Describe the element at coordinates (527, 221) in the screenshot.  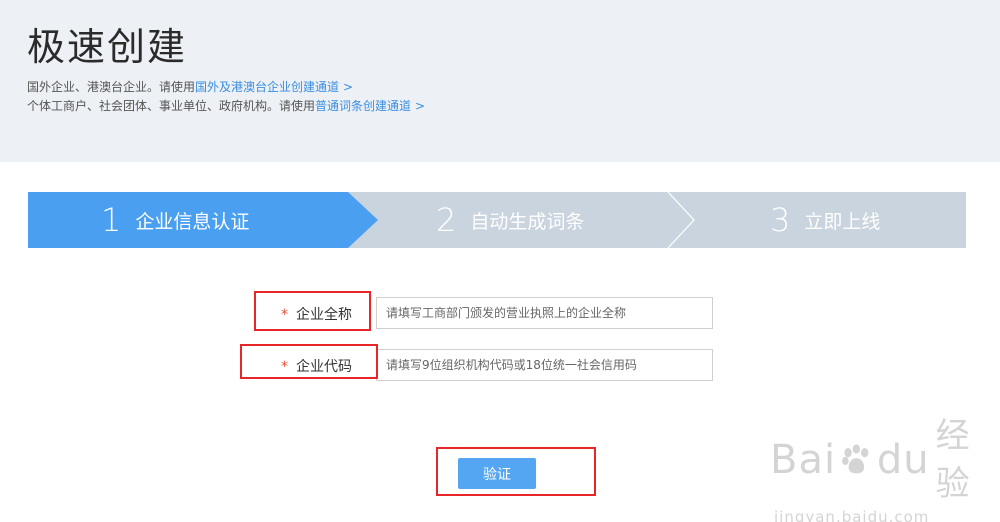
I see `step-label: 自动生成词条` at that location.